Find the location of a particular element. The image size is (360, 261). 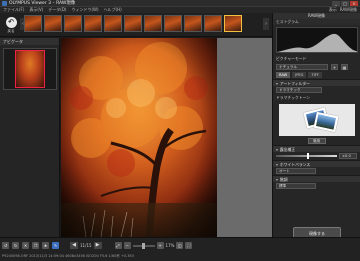

histogram-graph is located at coordinates (317, 42).